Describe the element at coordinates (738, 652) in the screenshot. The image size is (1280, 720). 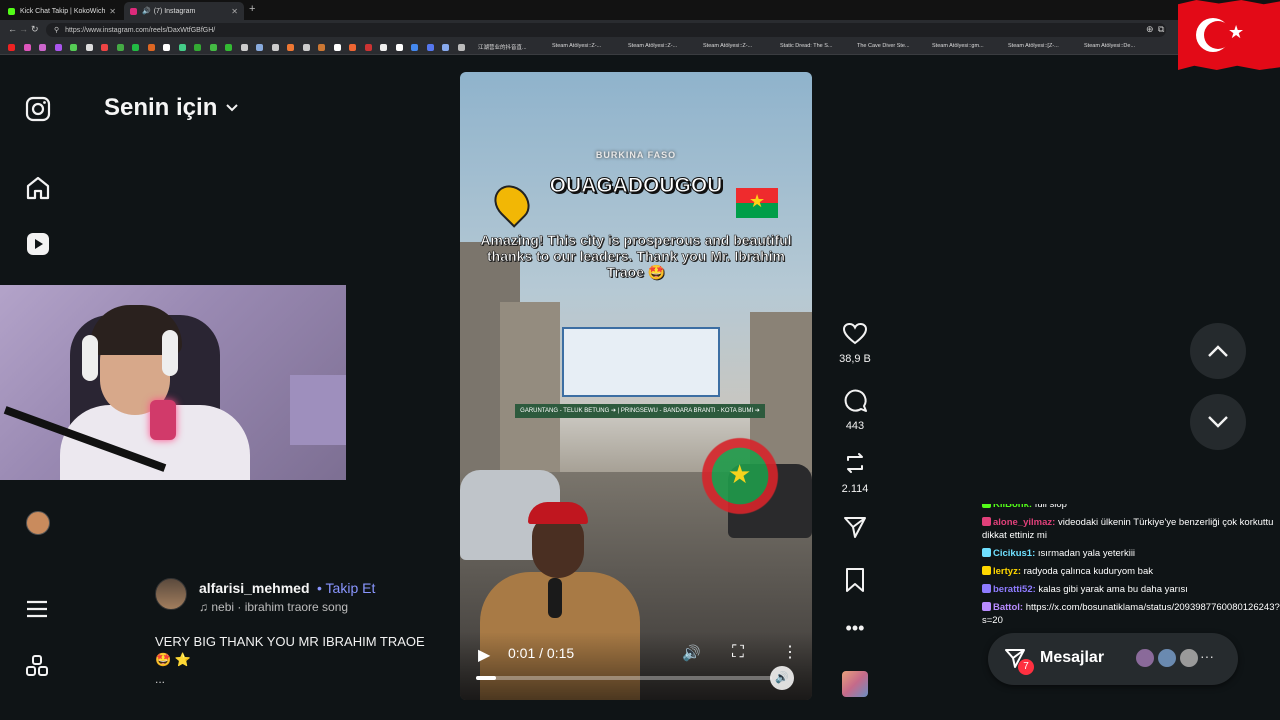
I see `fullscreen-icon: ⛶` at that location.